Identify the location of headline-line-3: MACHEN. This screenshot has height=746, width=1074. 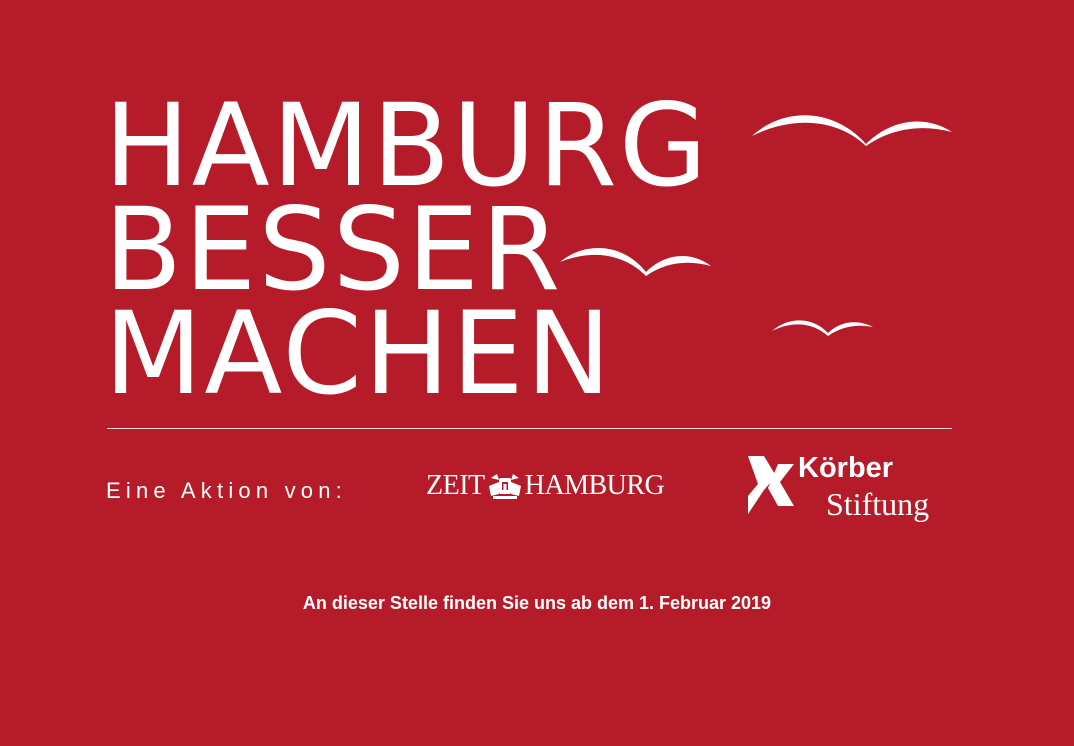
(358, 353).